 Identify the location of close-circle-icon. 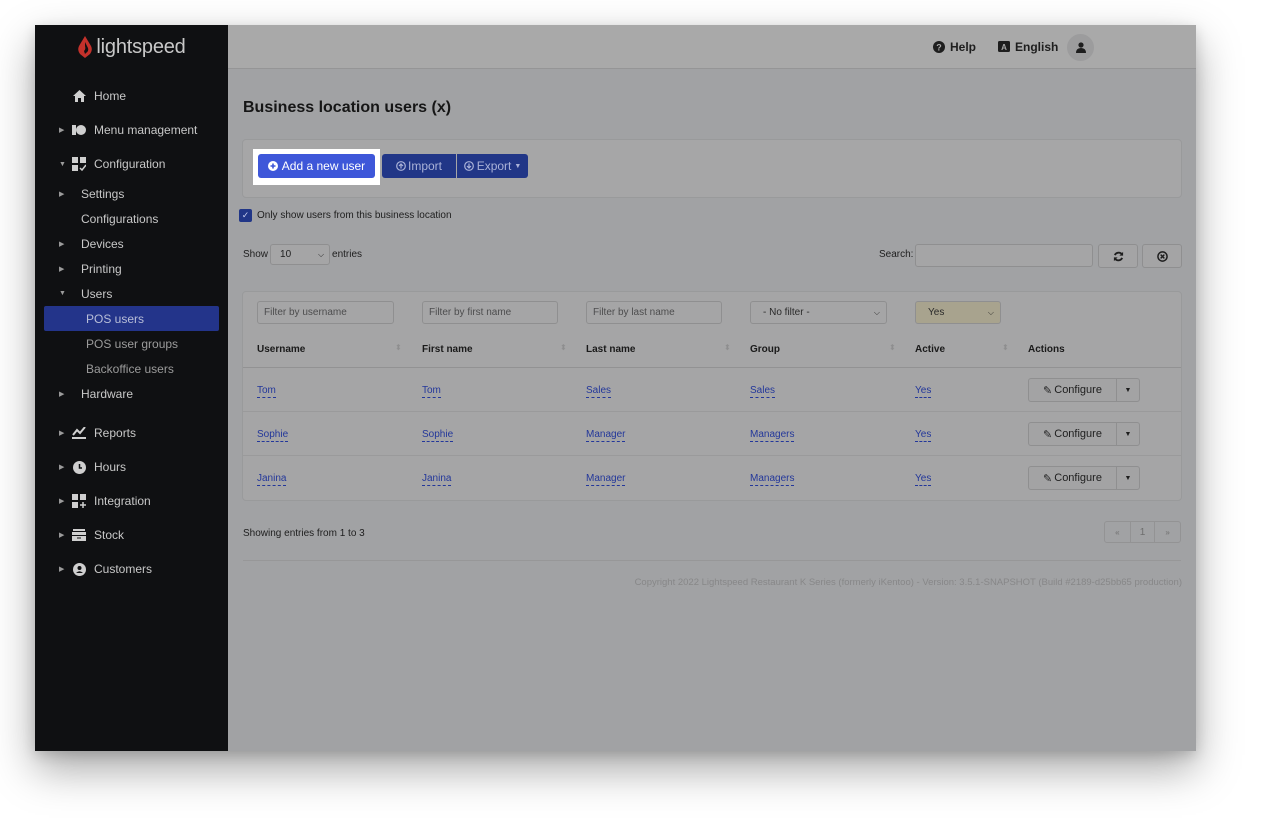
(1162, 256).